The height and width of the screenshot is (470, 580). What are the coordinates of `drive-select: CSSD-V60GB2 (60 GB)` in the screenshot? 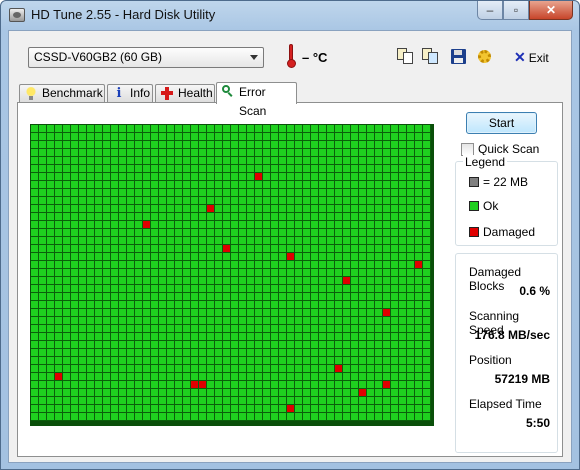 It's located at (146, 57).